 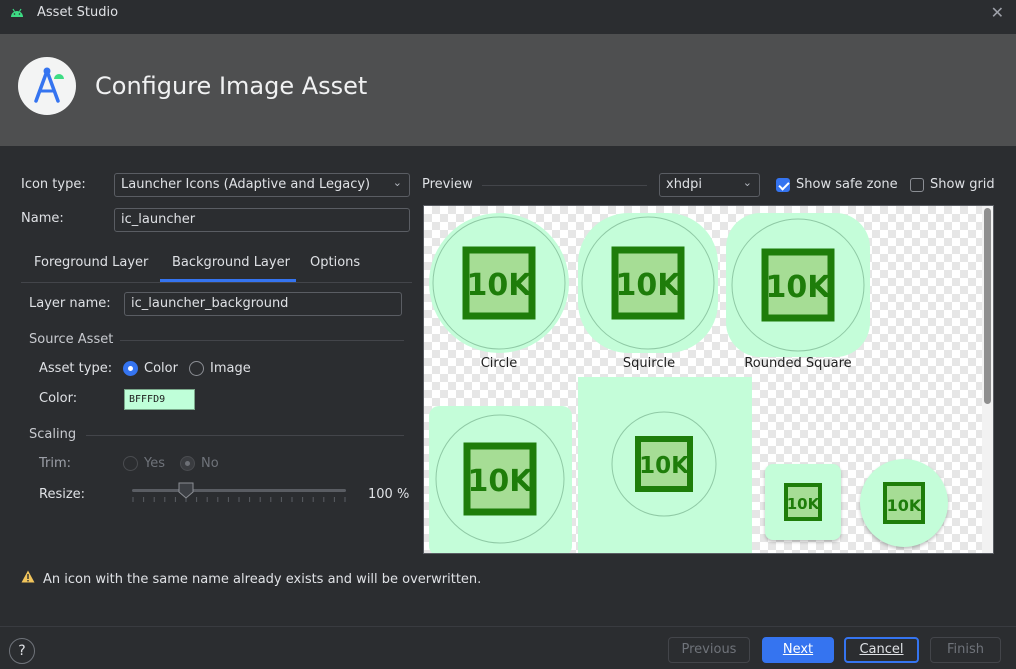 What do you see at coordinates (161, 368) in the screenshot?
I see `asset-type-color-label: Color` at bounding box center [161, 368].